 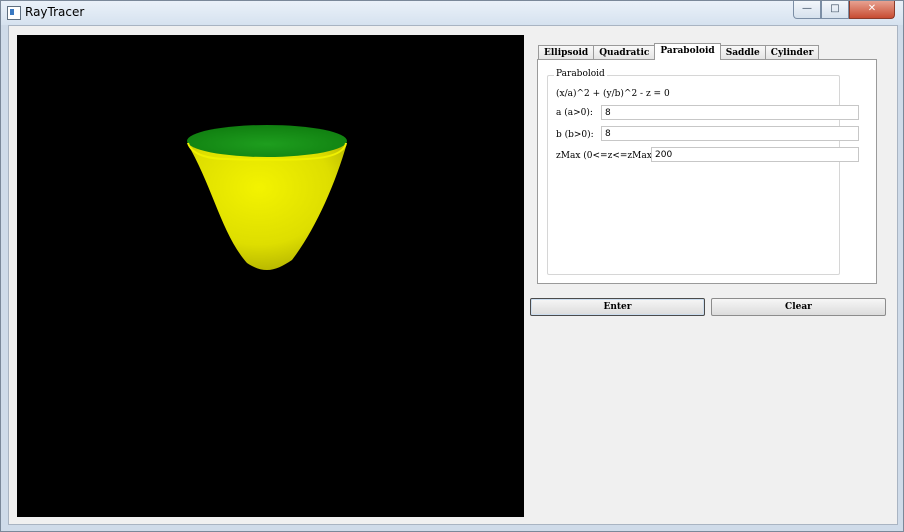 I want to click on tab-ellipsoid: Ellipsoid, so click(x=566, y=52).